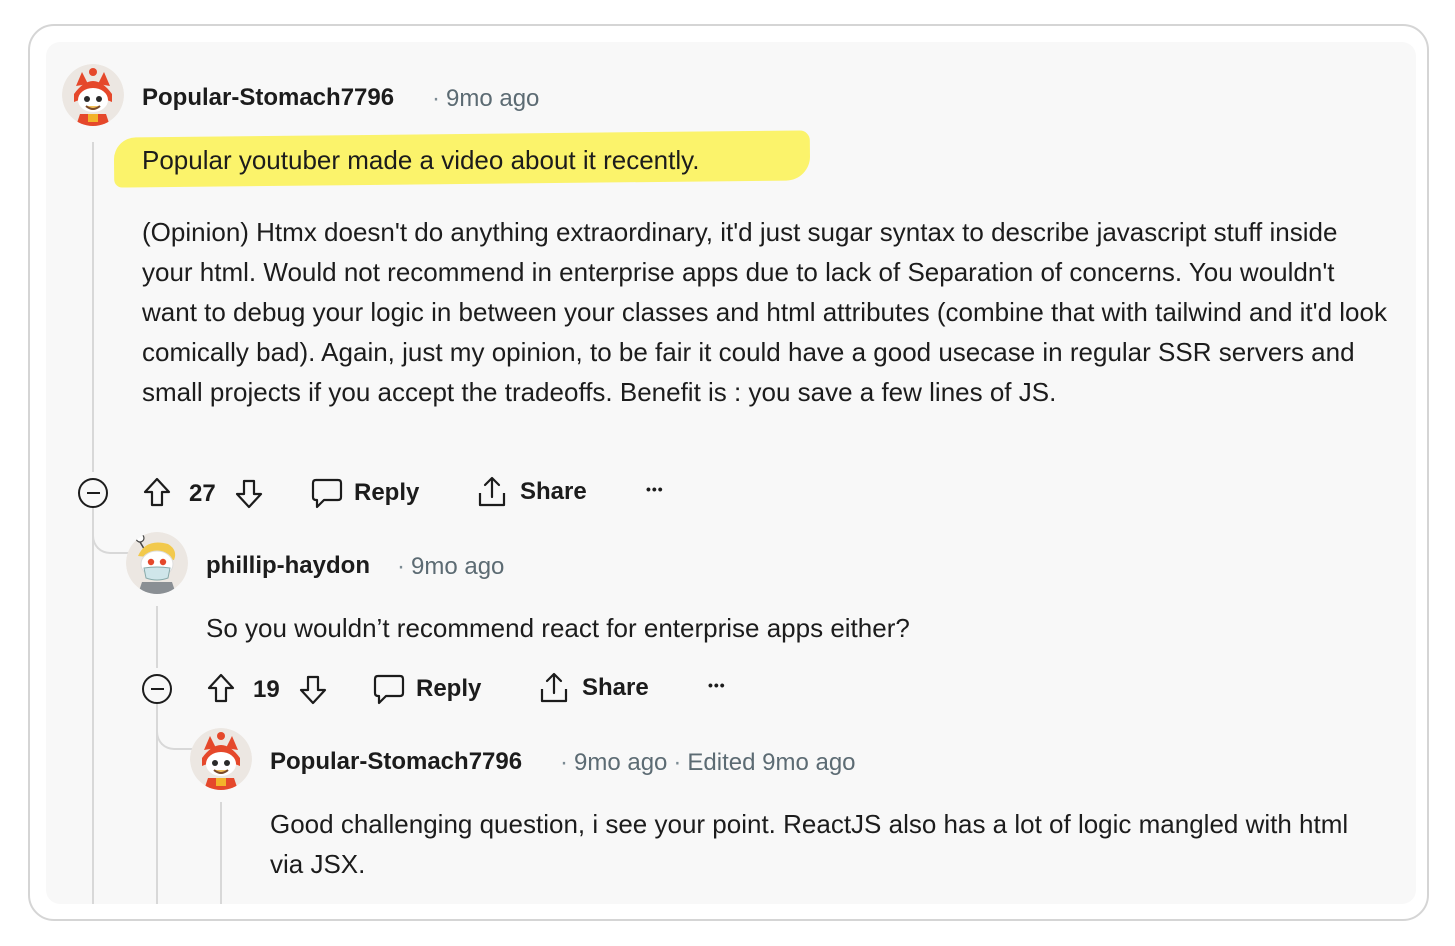  Describe the element at coordinates (288, 566) in the screenshot. I see `comment-username: phillip-haydon` at that location.